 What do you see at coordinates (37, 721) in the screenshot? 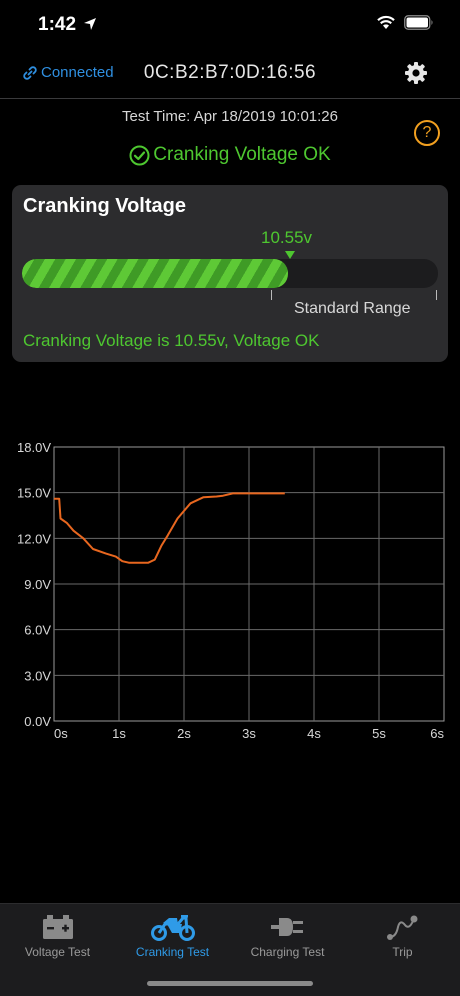
I see `y-tick-label: 0.0V` at bounding box center [37, 721].